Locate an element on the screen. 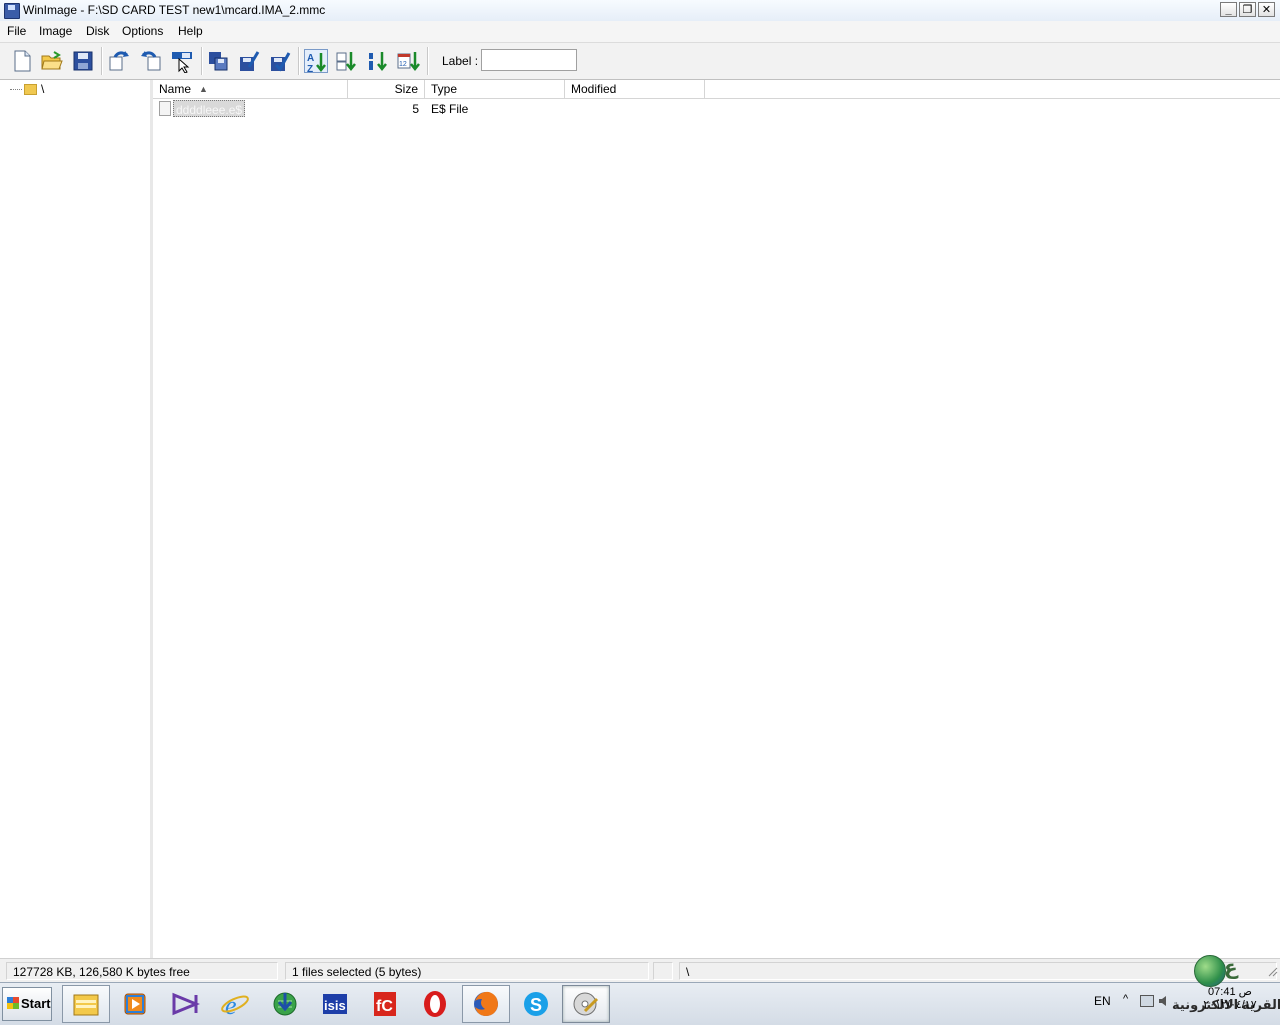 Image resolution: width=1280 pixels, height=1025 pixels. status-blank-panel is located at coordinates (663, 971).